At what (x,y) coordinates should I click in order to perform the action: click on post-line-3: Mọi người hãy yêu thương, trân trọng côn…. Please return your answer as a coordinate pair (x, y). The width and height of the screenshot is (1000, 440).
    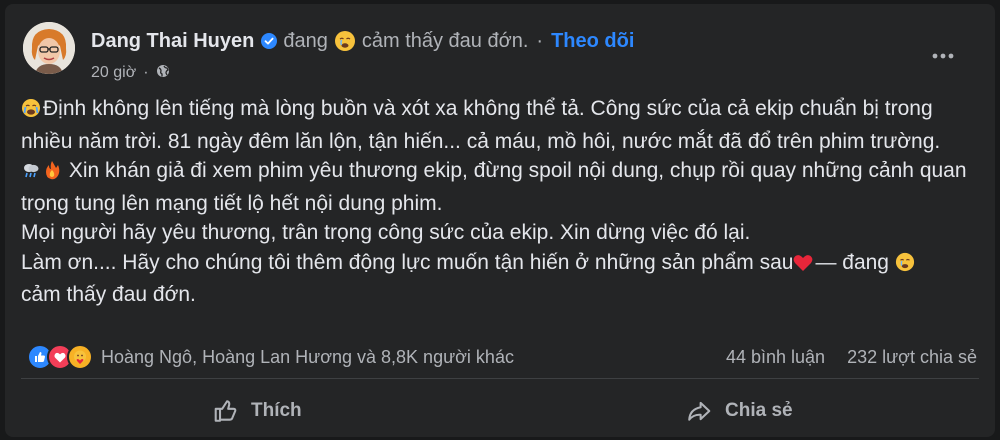
    Looking at the image, I should click on (386, 232).